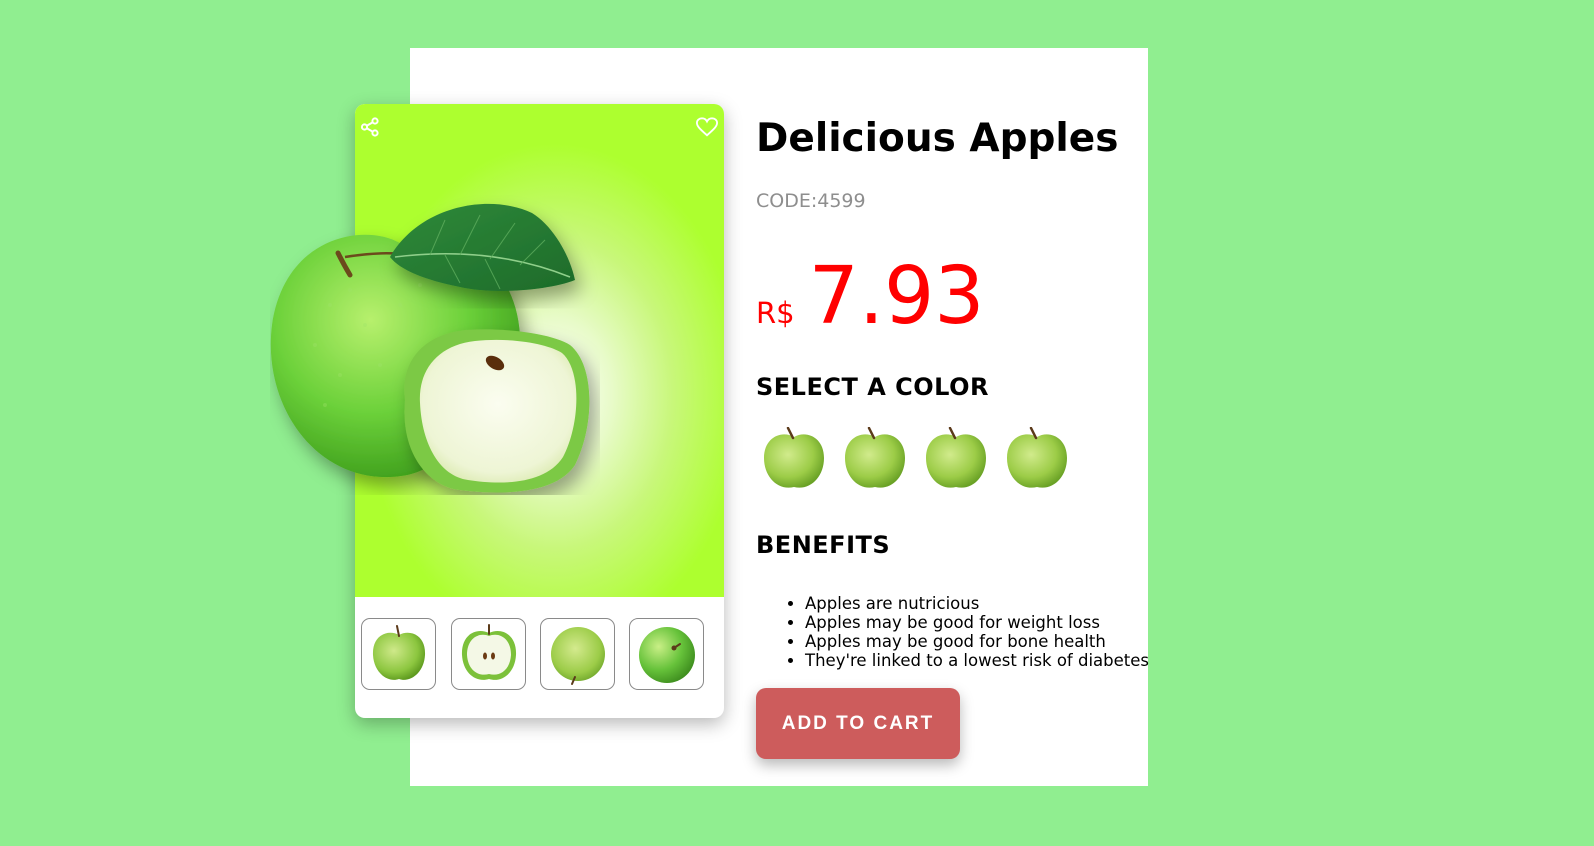  I want to click on product-title: Delicious Apples, so click(937, 138).